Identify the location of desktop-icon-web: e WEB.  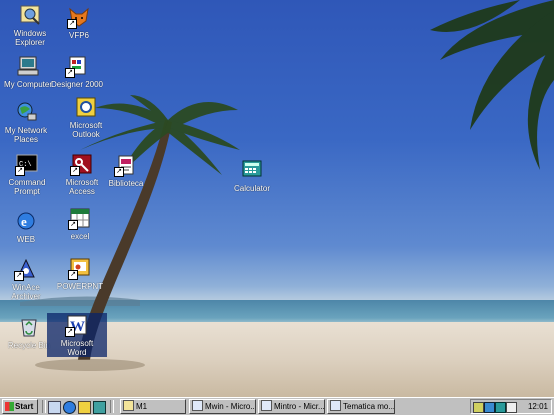
(28, 226).